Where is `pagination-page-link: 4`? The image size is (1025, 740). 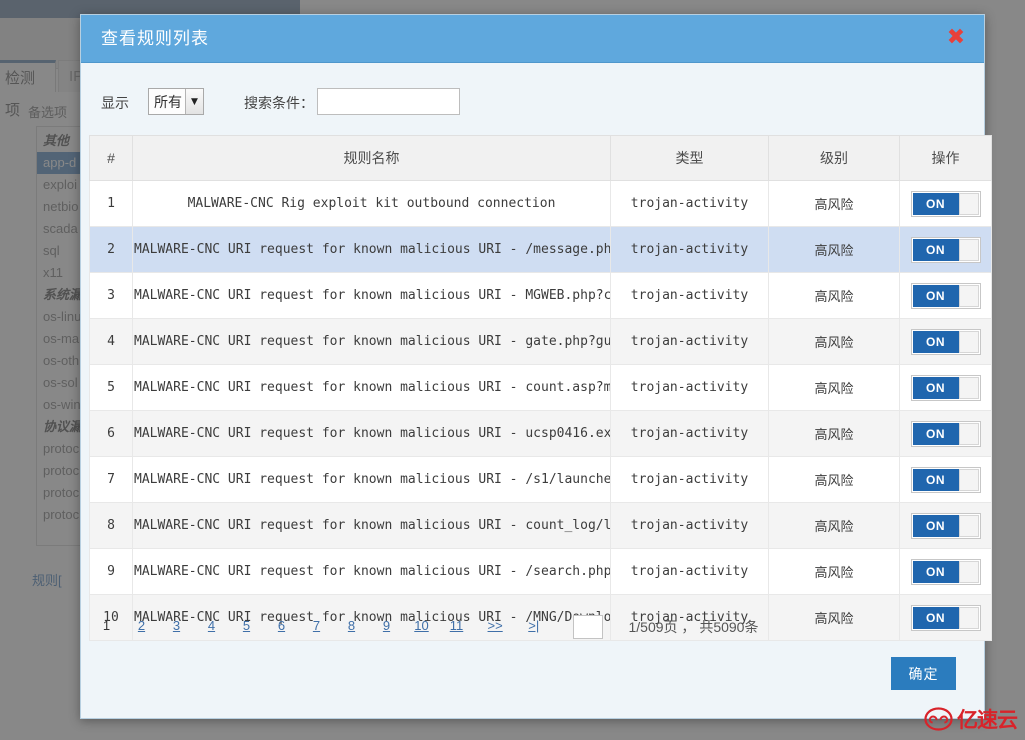 pagination-page-link: 4 is located at coordinates (211, 625).